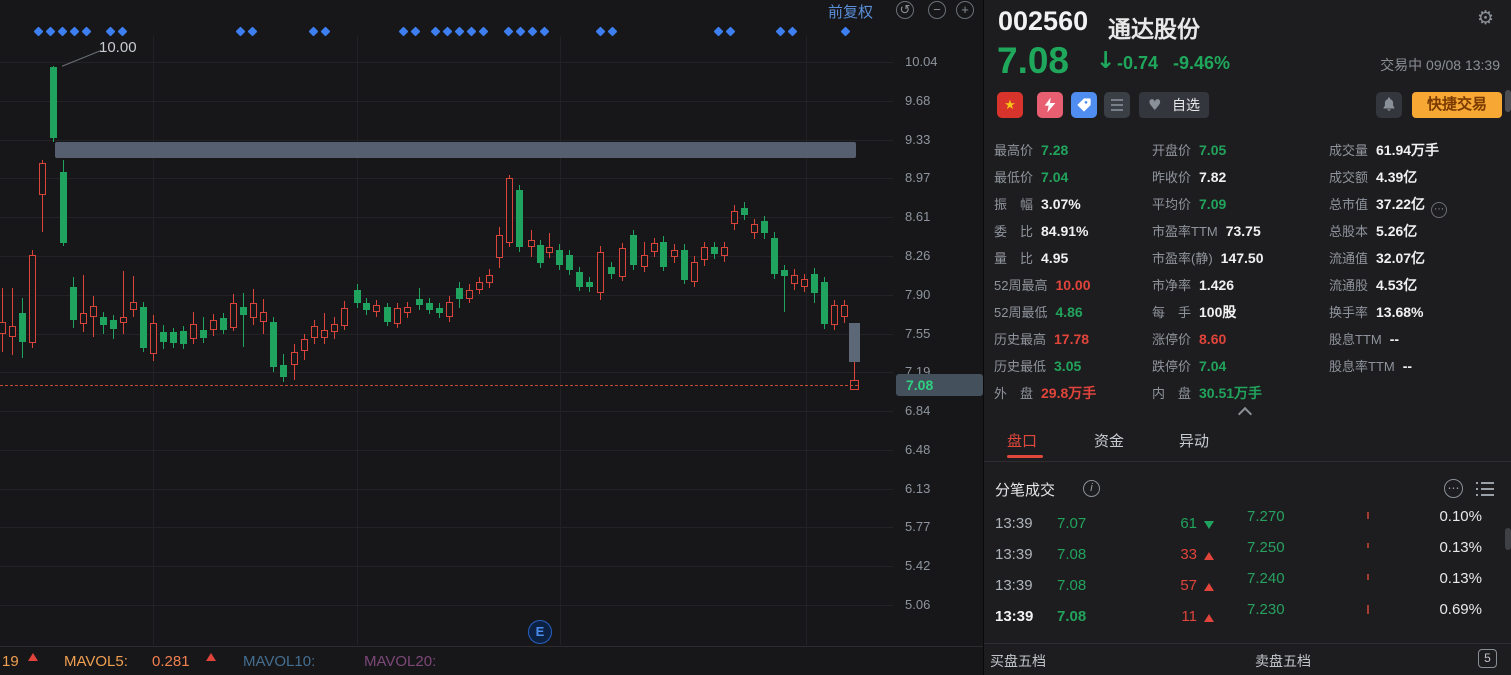 Image resolution: width=1511 pixels, height=675 pixels. What do you see at coordinates (1487, 658) in the screenshot?
I see `five-level-badge: 5` at bounding box center [1487, 658].